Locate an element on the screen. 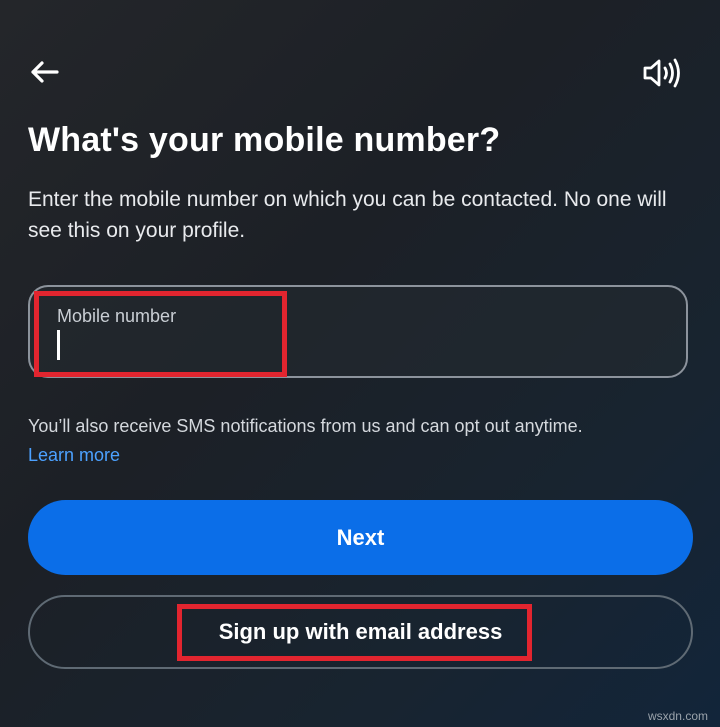  back-arrow-icon is located at coordinates (45, 72).